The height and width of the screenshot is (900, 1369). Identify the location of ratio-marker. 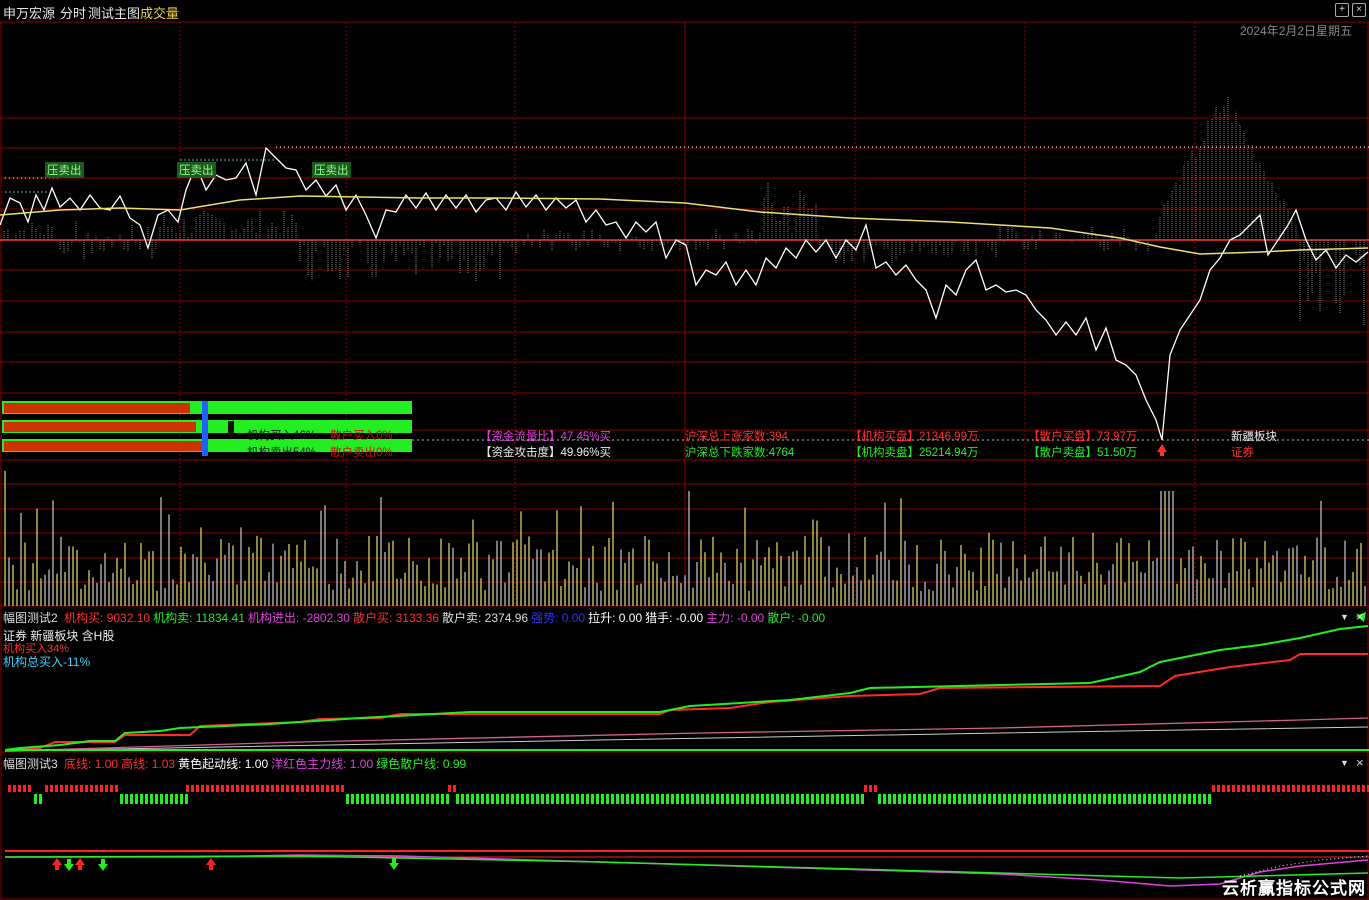
(205, 428).